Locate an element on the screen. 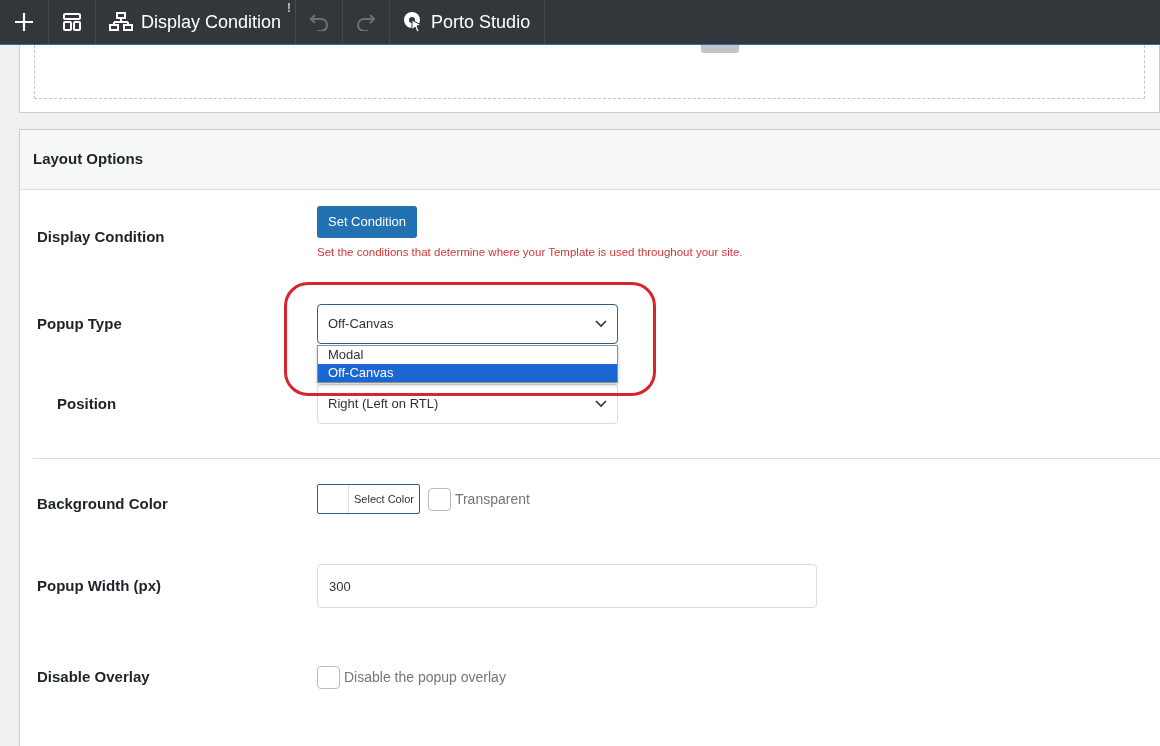  dropdown: Off-Canvas is located at coordinates (467, 324).